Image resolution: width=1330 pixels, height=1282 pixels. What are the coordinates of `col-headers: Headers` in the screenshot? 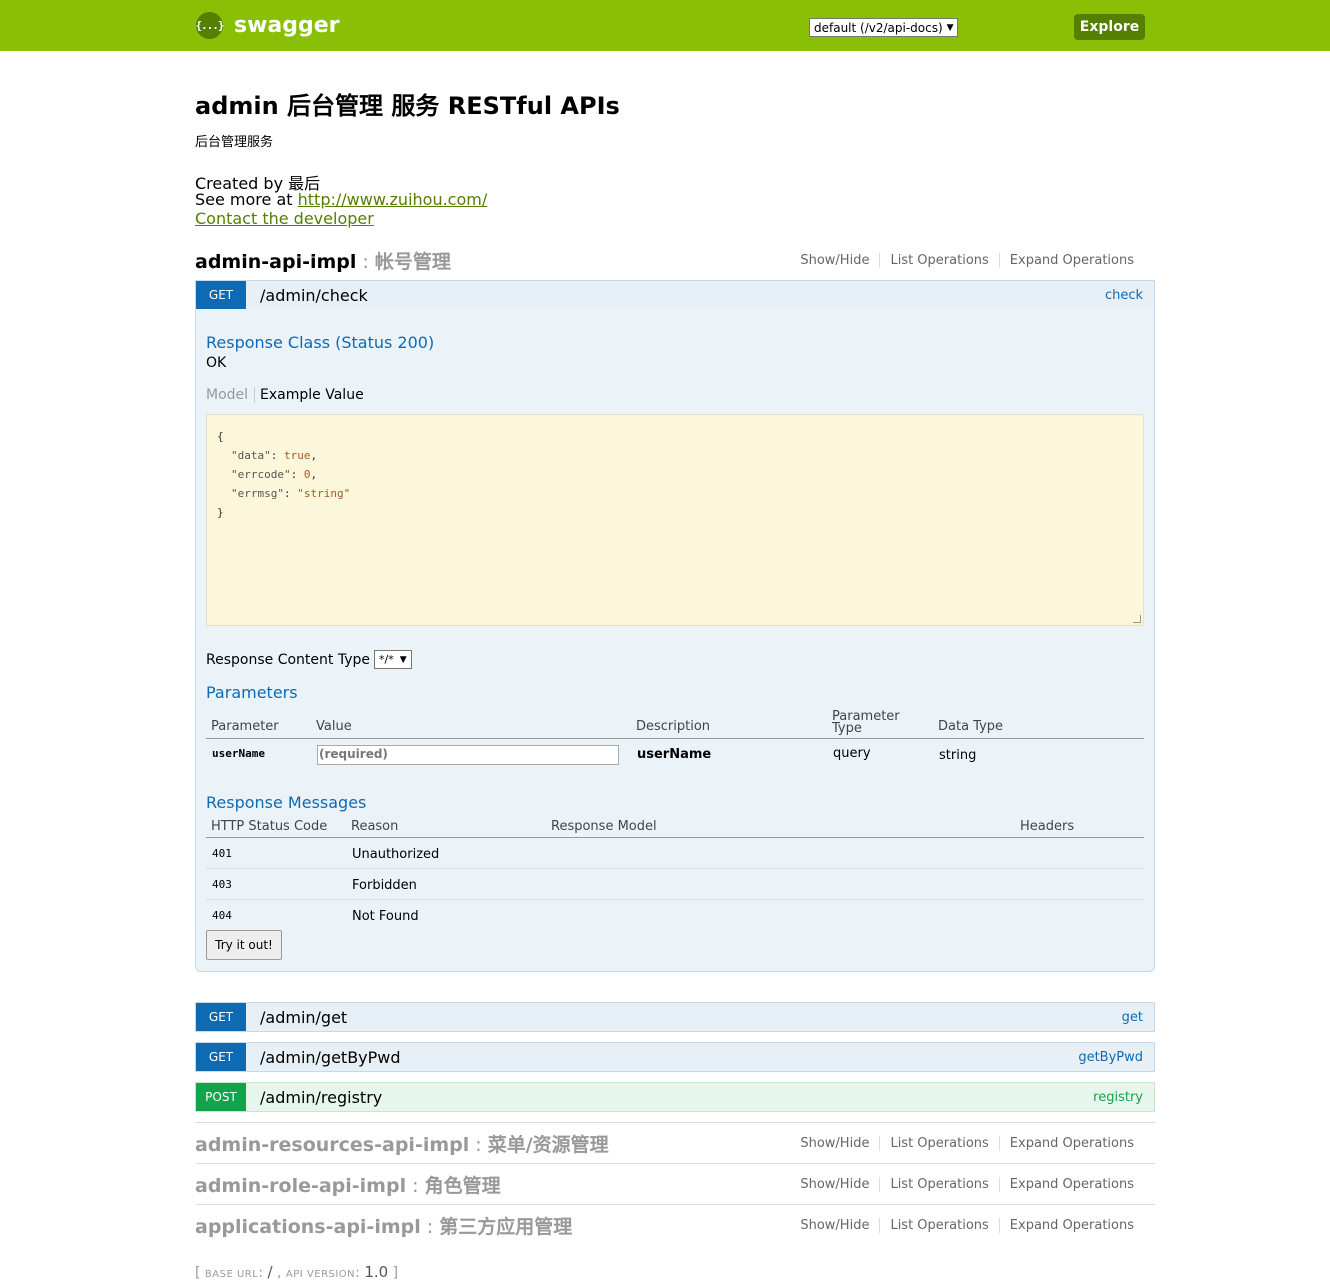 It's located at (1047, 826).